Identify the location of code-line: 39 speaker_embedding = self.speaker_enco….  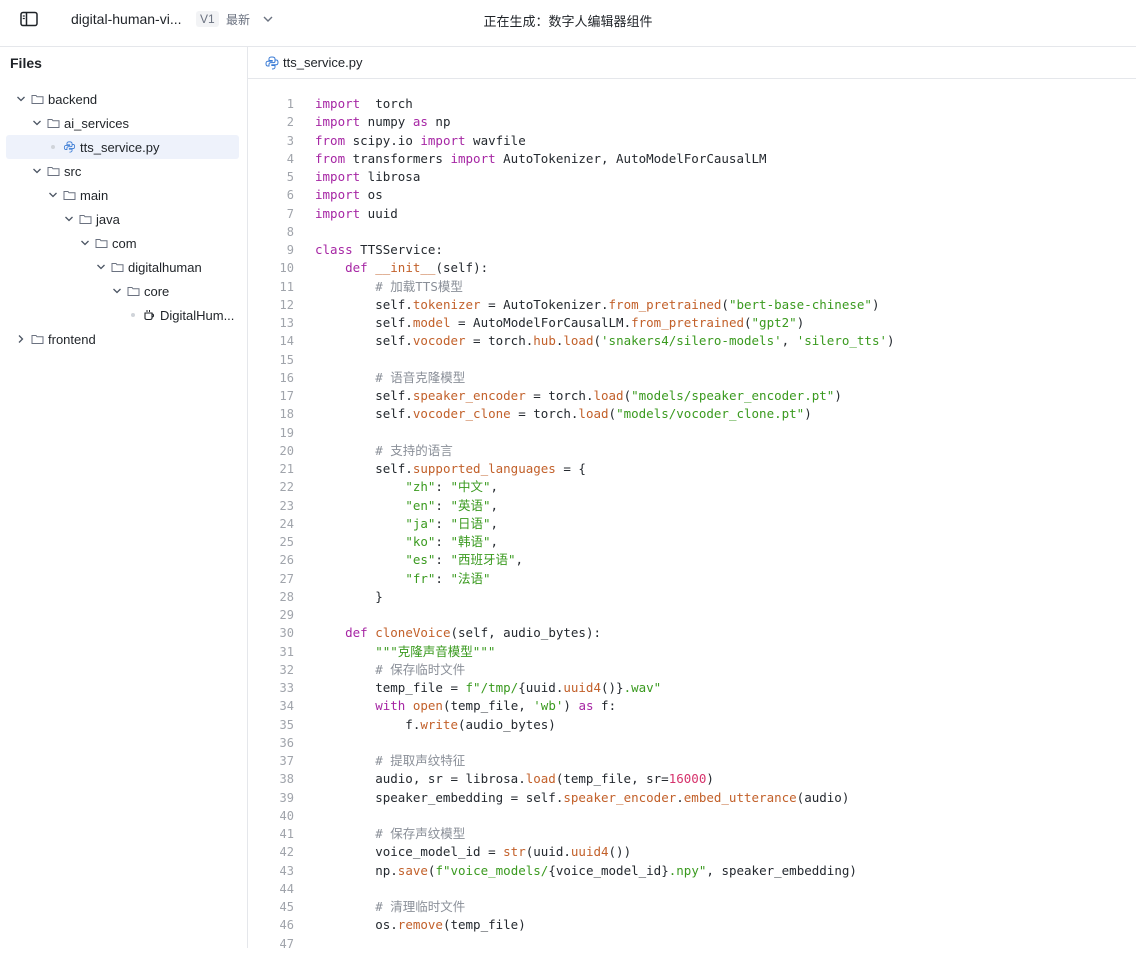
(692, 798).